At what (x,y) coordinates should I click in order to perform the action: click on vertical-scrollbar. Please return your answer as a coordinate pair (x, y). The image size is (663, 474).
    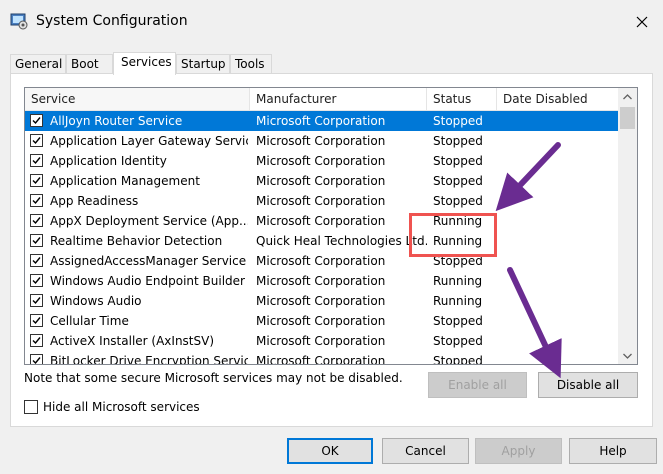
    Looking at the image, I should click on (627, 226).